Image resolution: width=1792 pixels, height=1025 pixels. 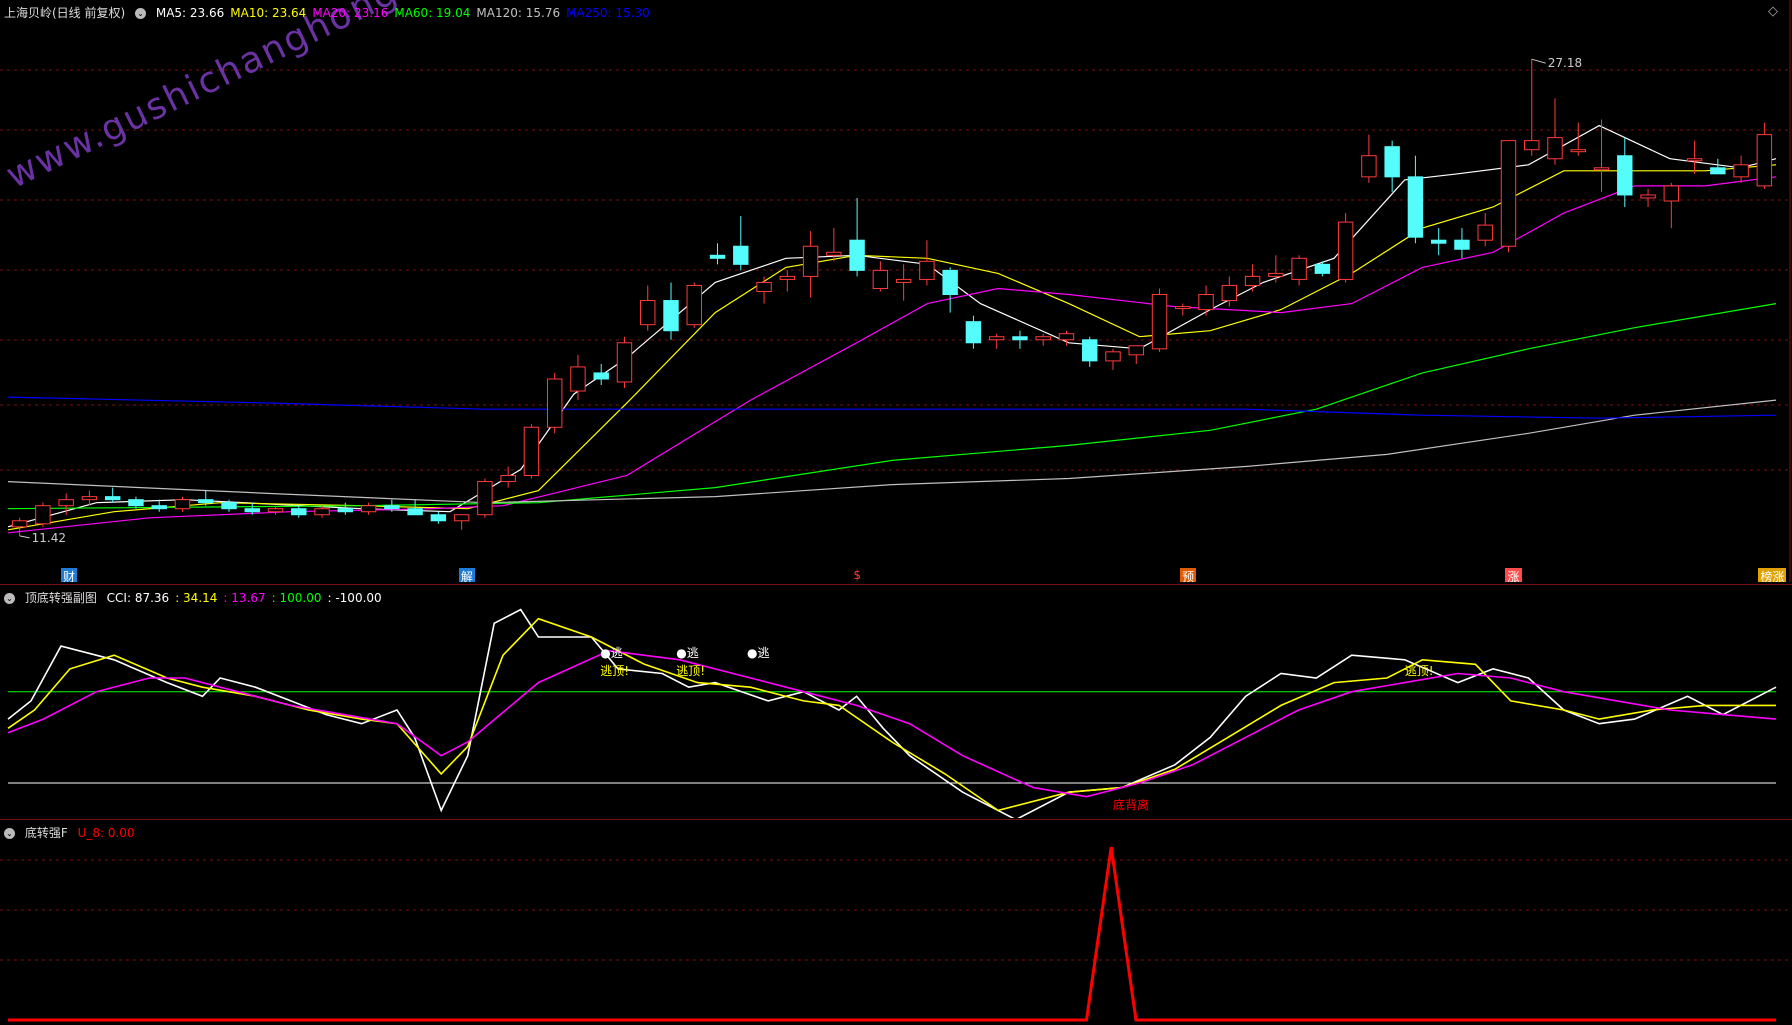 I want to click on cci-value-item: : 34.14, so click(x=196, y=598).